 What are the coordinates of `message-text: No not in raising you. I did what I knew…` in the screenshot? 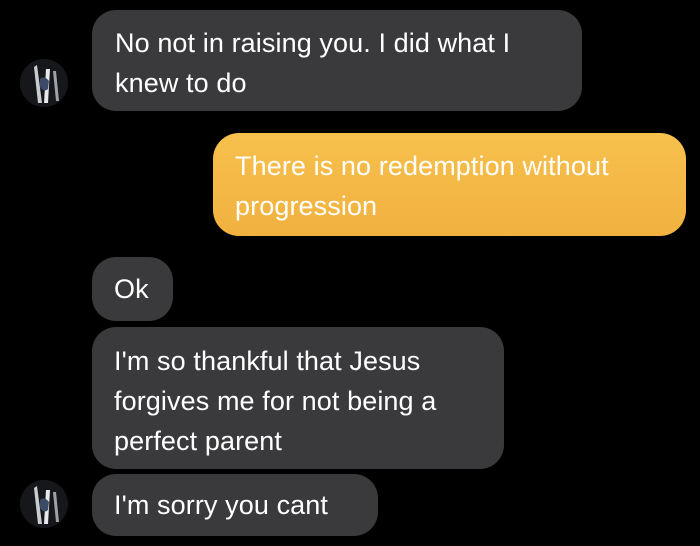 It's located at (313, 63).